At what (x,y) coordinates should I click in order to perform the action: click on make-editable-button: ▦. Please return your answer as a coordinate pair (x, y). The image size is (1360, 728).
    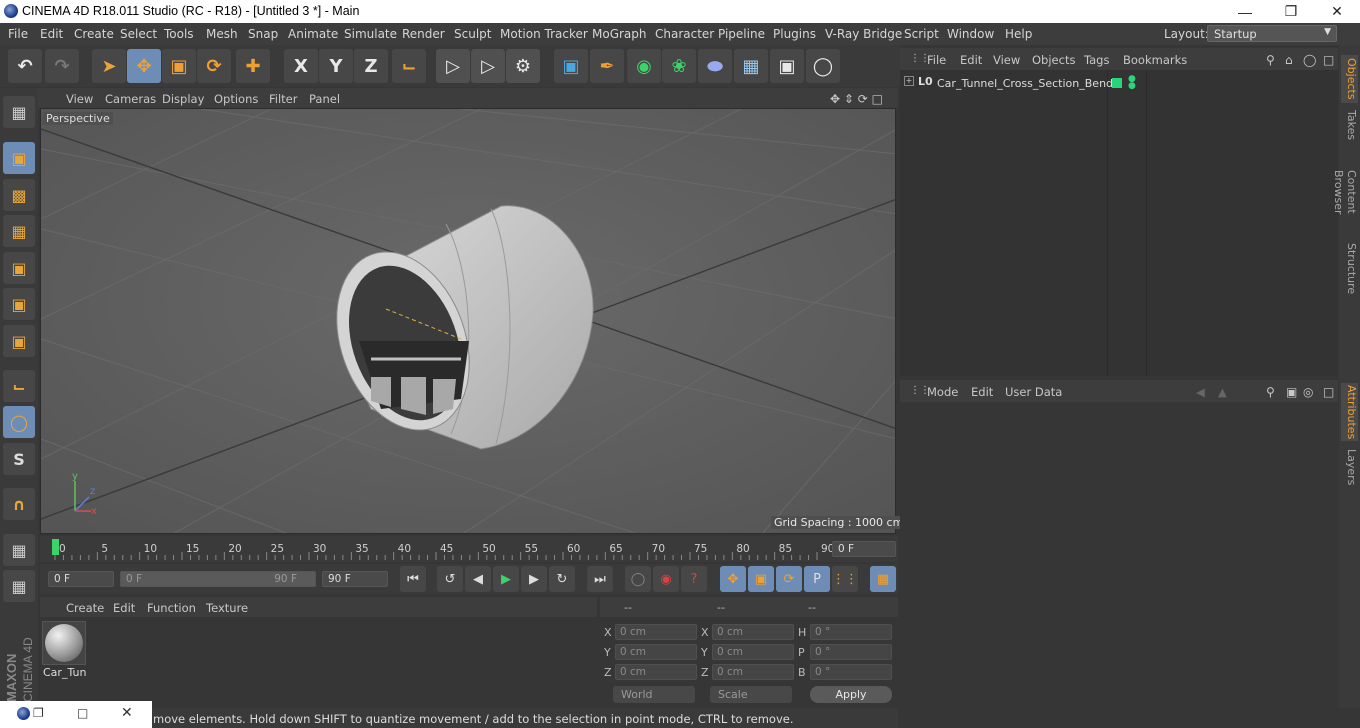
    Looking at the image, I should click on (19, 112).